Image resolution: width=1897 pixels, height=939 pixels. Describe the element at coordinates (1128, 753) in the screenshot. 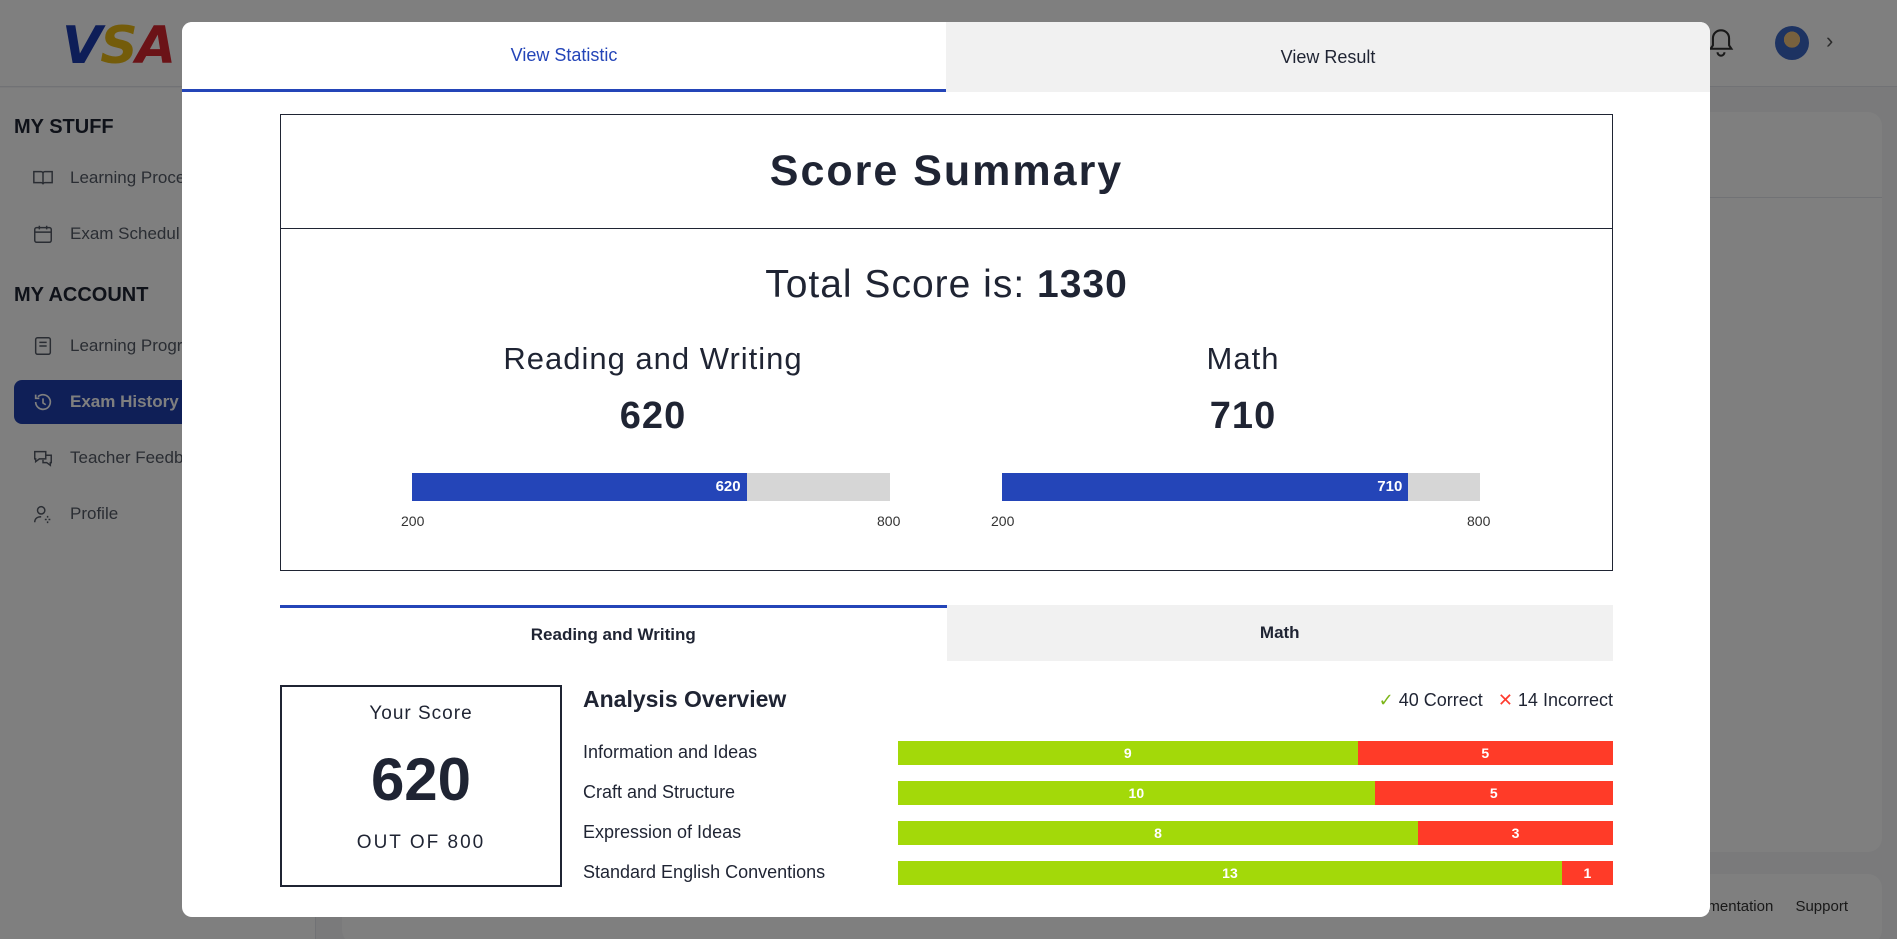

I see `correct-segment: 9` at that location.